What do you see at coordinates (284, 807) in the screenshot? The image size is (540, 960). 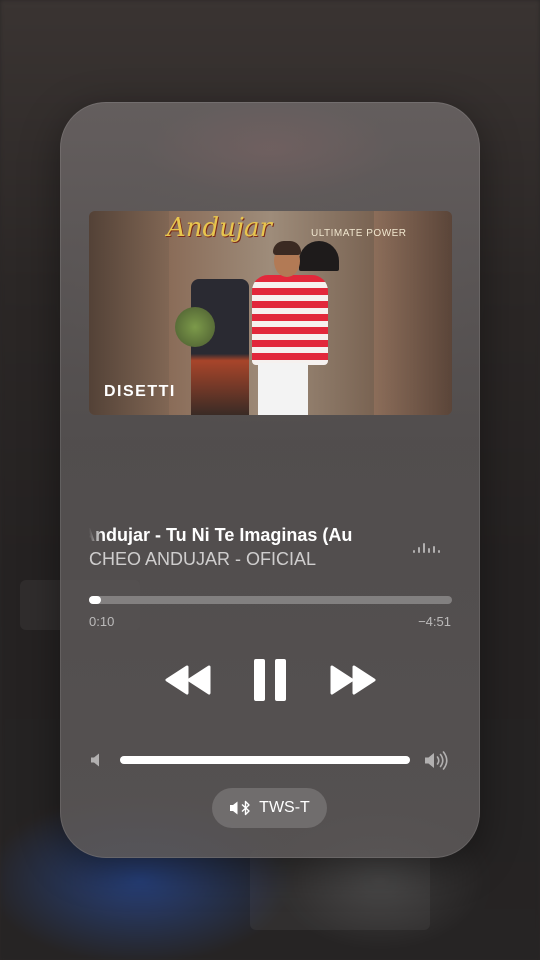 I see `output-device-name: TWS-T` at bounding box center [284, 807].